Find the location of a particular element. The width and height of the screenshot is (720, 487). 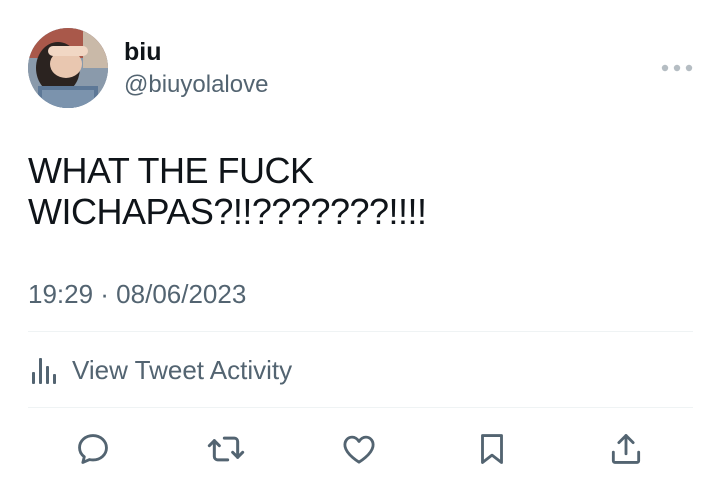

avatar is located at coordinates (68, 68).